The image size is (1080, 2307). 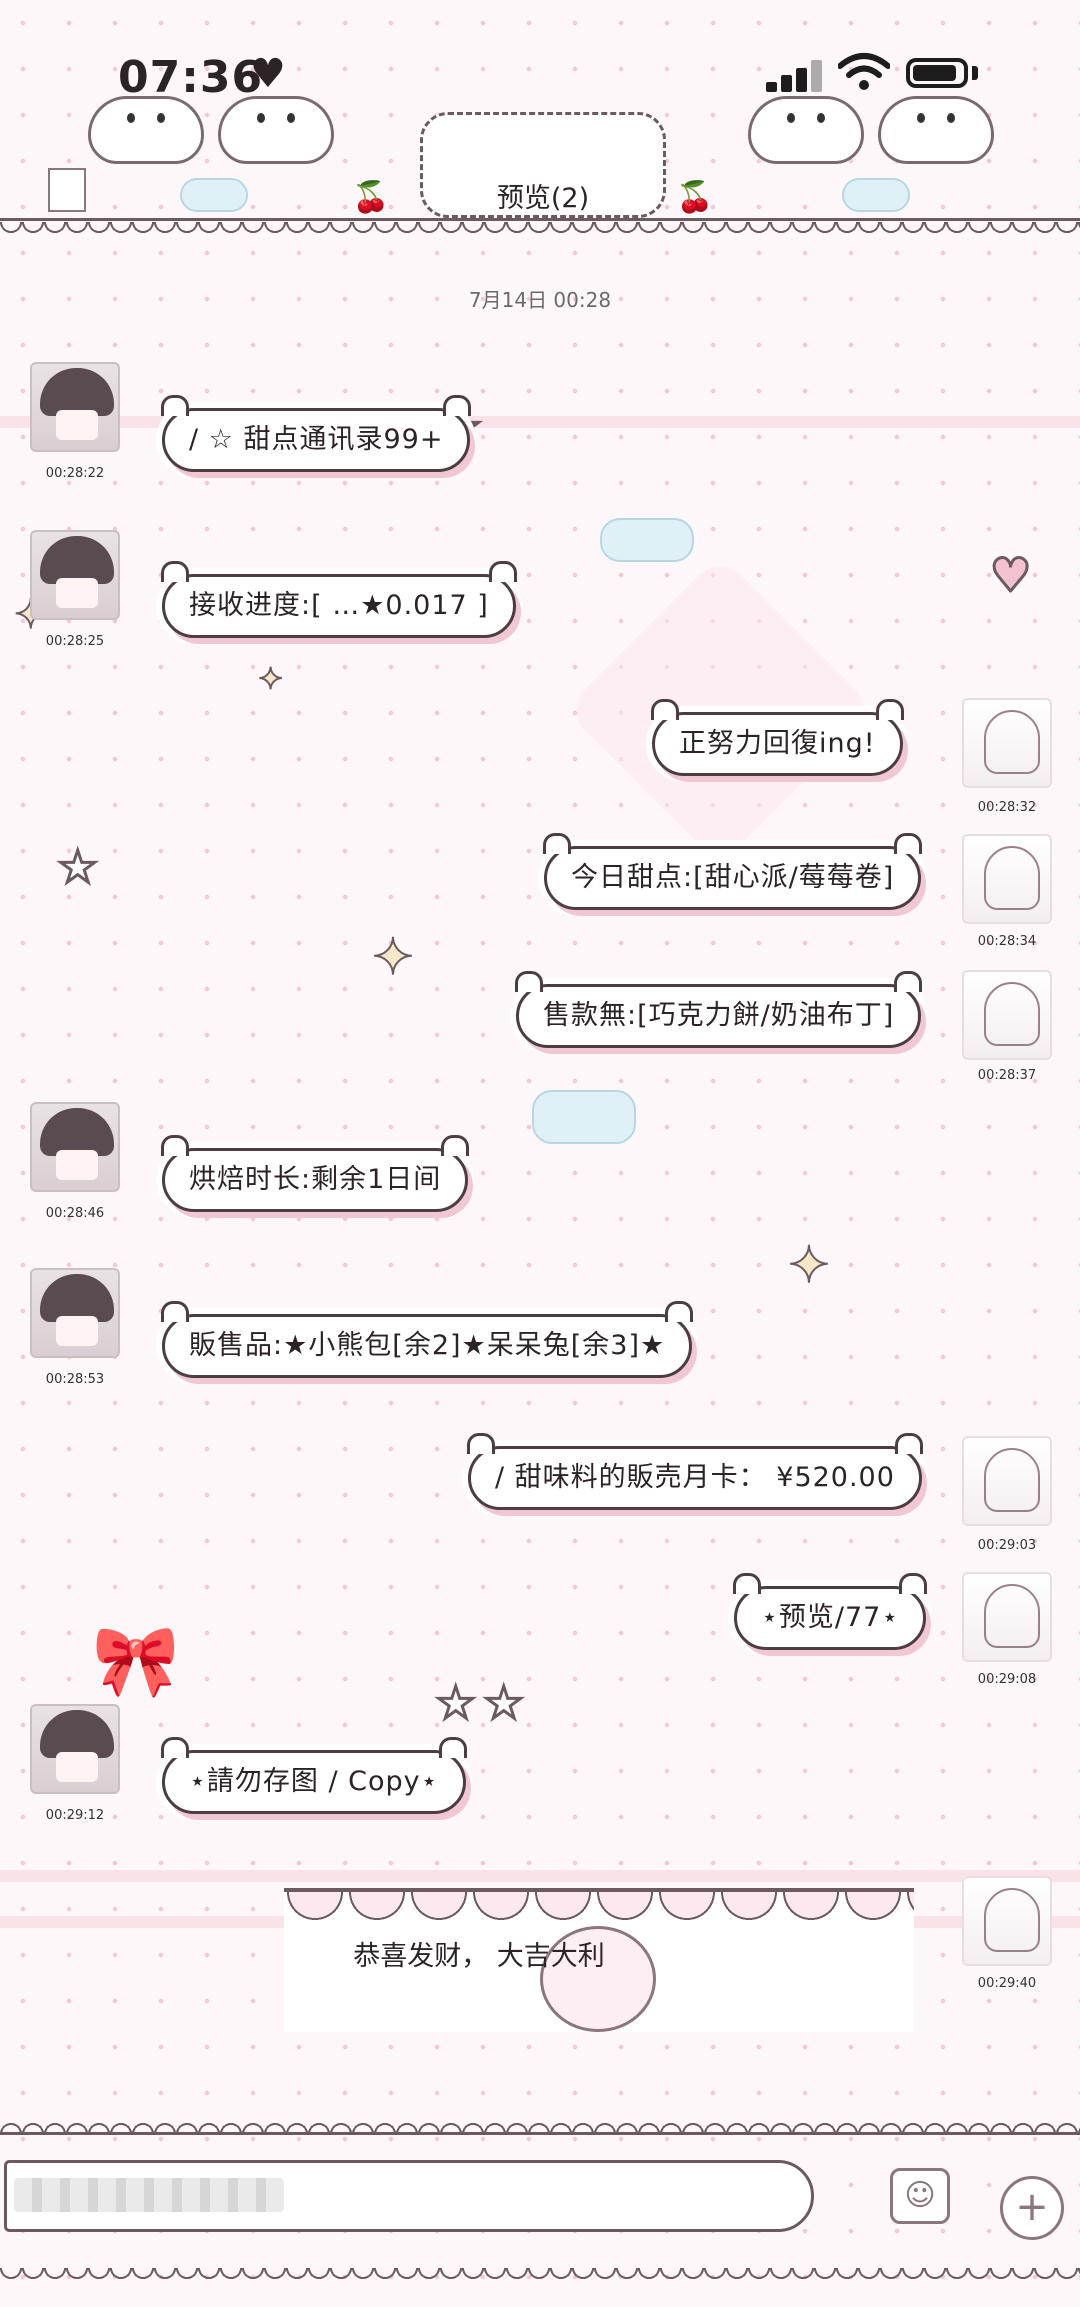 What do you see at coordinates (1007, 1075) in the screenshot?
I see `message-time: 00:28:37` at bounding box center [1007, 1075].